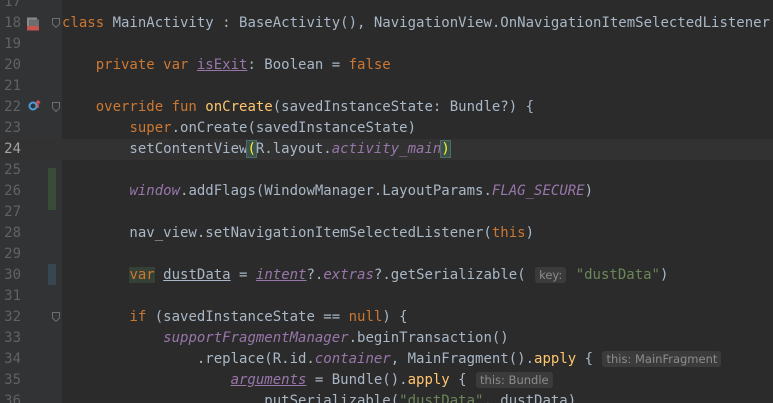  I want to click on code-line: setContentView(R.layout.activity_main), so click(256, 149).